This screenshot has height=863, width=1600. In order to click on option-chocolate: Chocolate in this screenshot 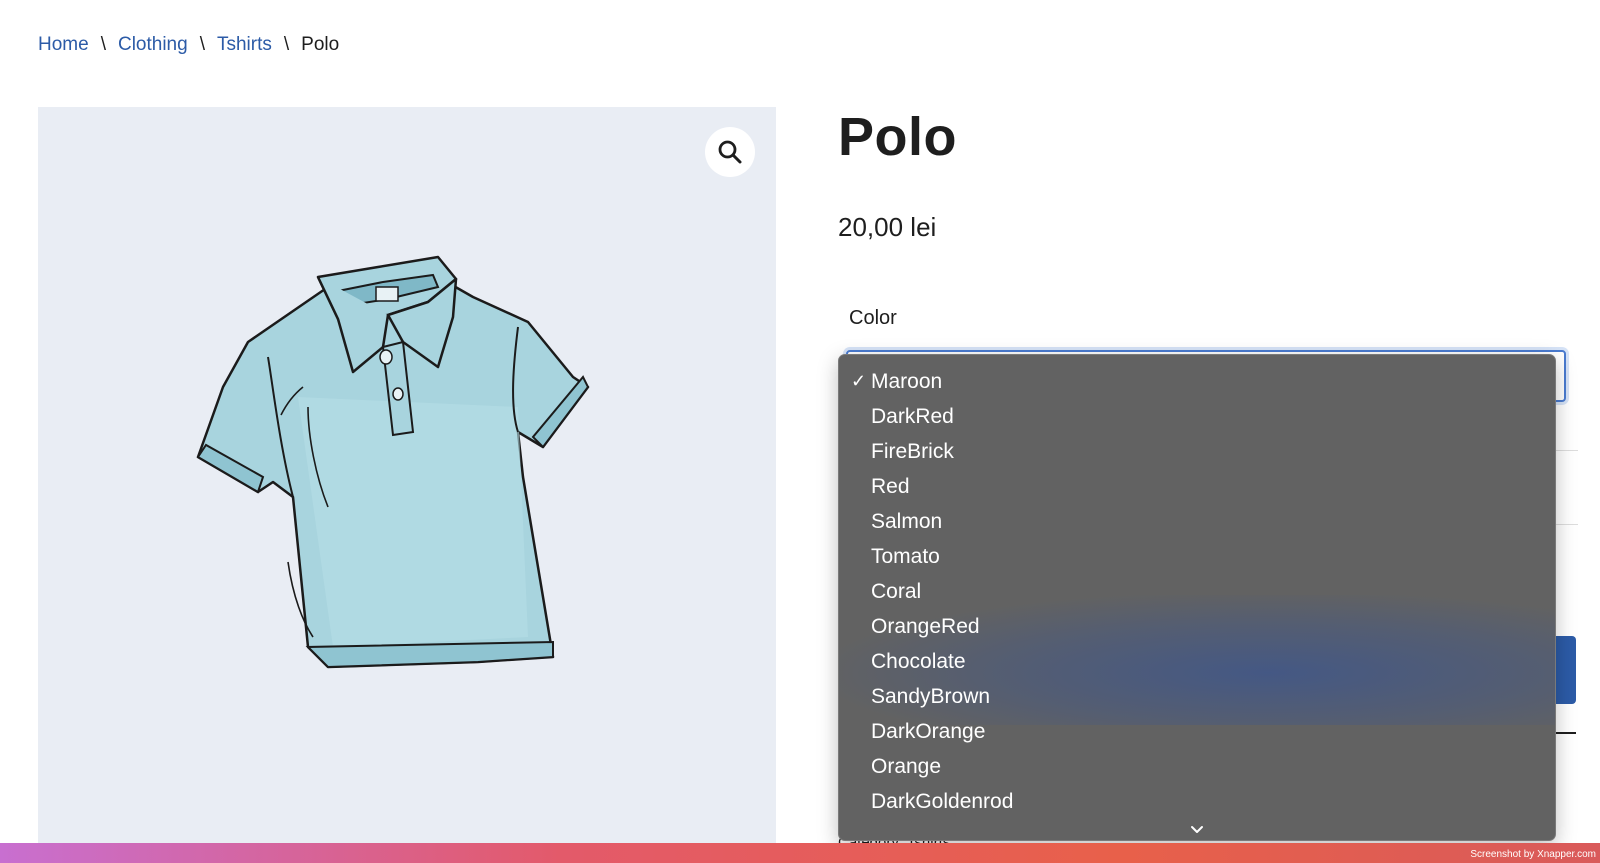, I will do `click(1197, 661)`.